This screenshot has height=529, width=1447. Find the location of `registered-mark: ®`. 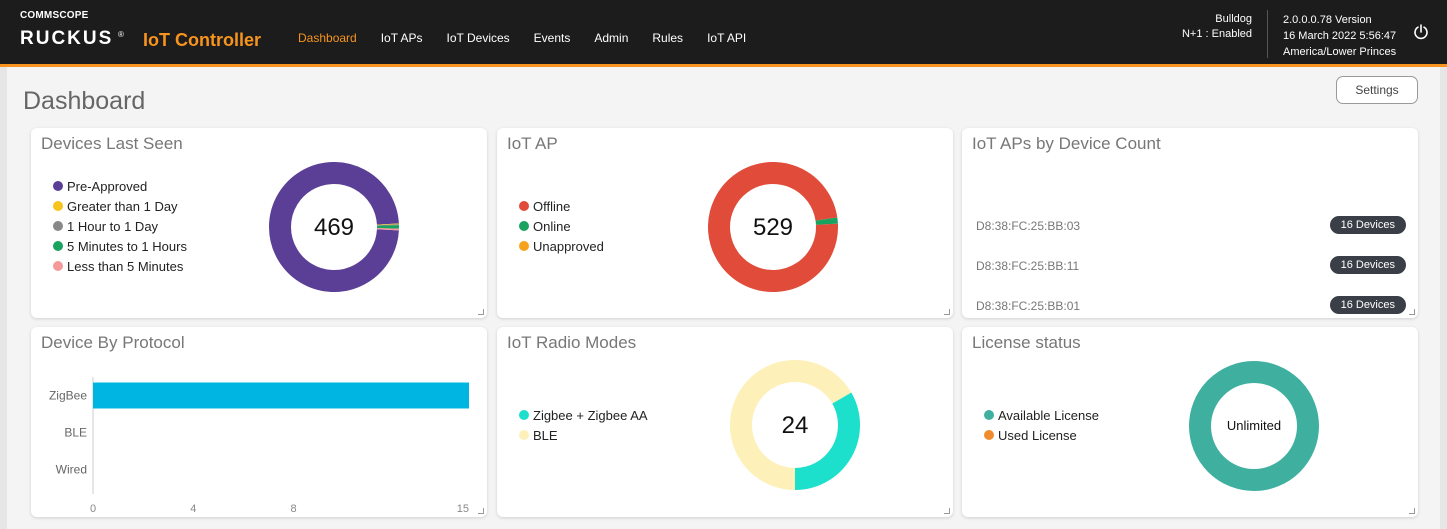

registered-mark: ® is located at coordinates (121, 34).